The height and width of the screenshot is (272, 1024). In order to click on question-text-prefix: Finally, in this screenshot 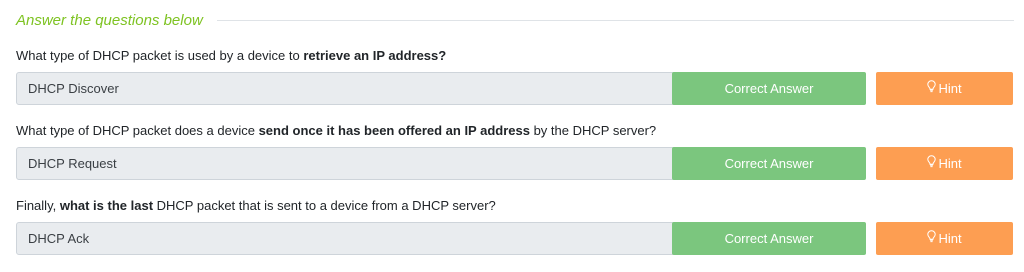, I will do `click(38, 205)`.